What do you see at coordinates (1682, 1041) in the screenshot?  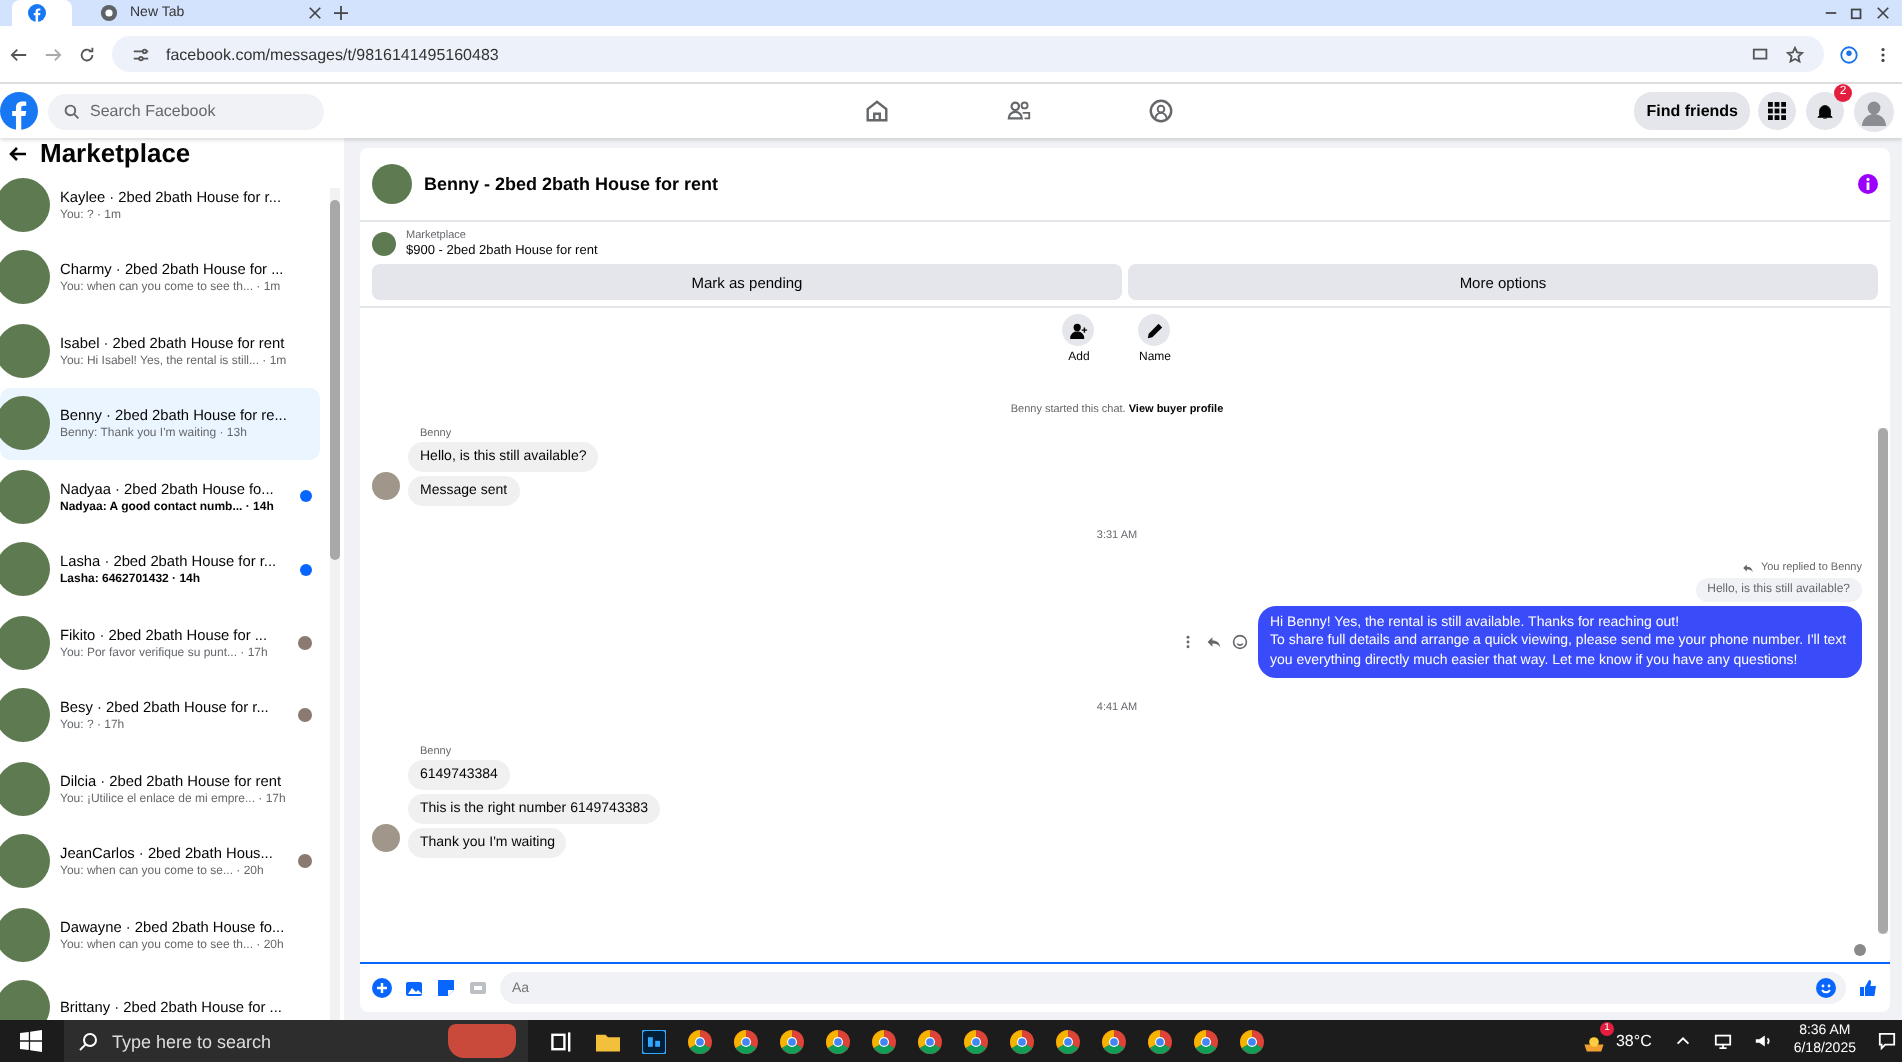 I see `chevron-up-icon` at bounding box center [1682, 1041].